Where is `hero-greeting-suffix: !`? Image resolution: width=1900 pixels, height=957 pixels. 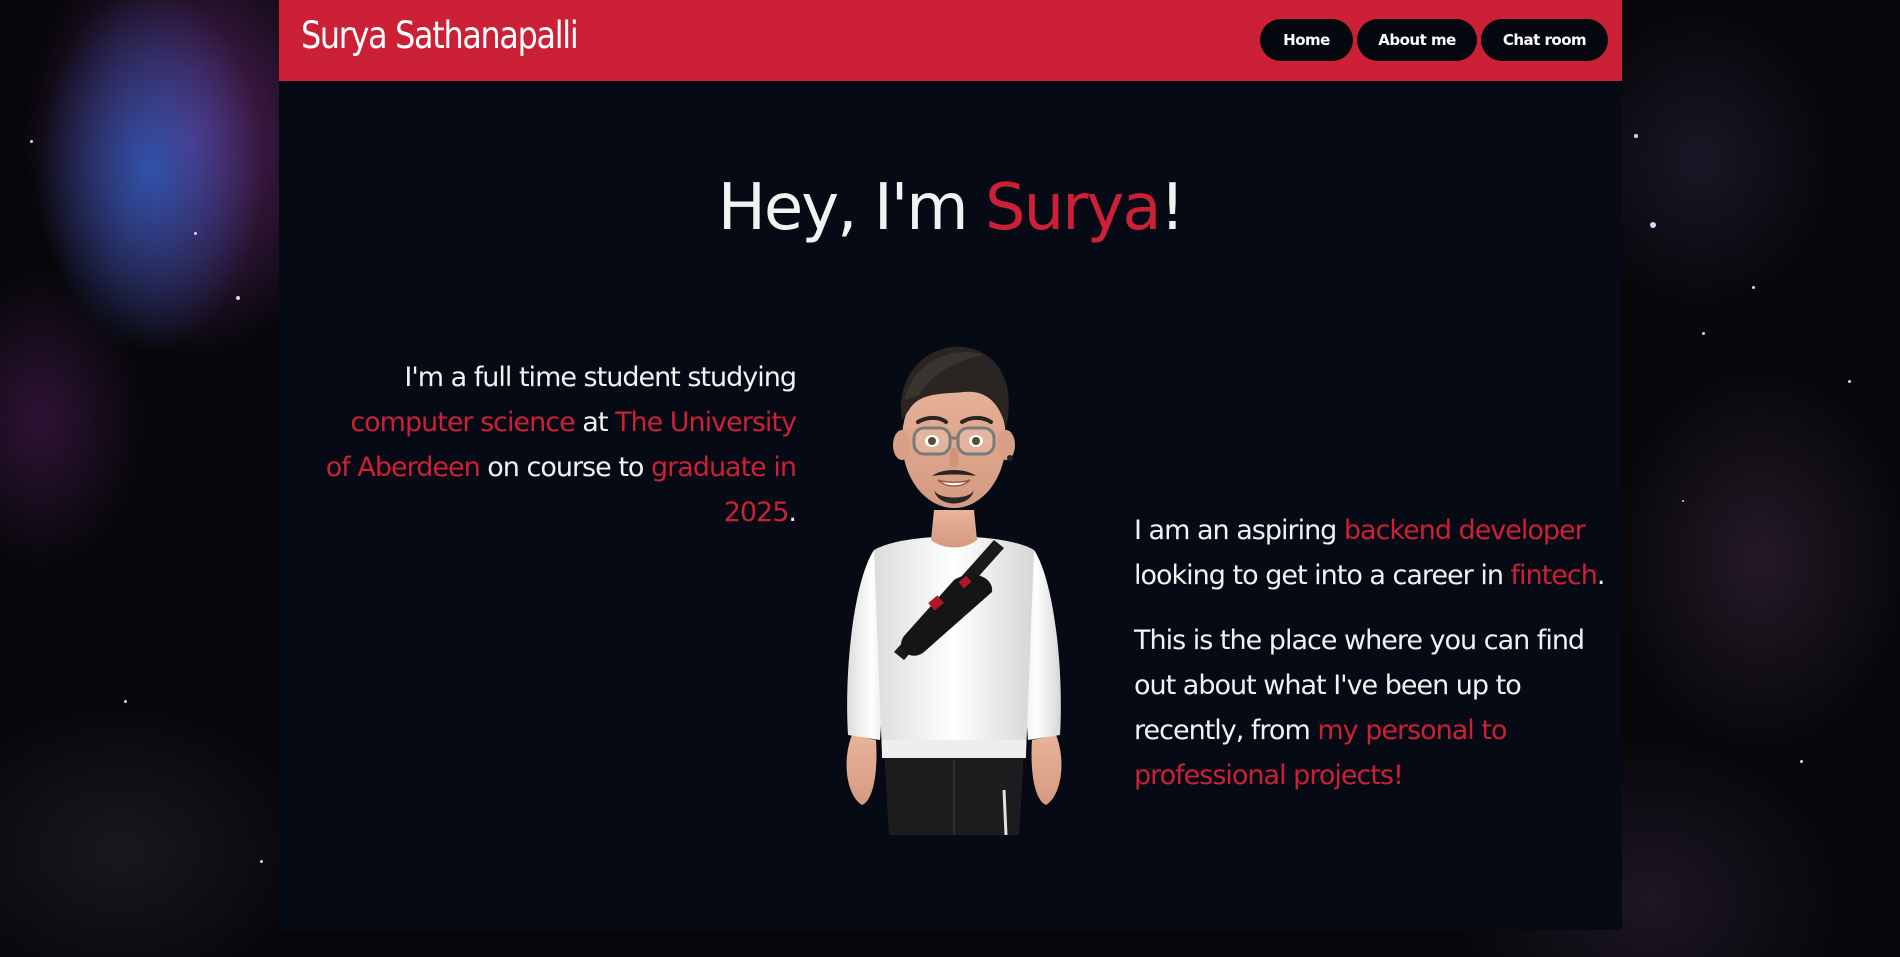 hero-greeting-suffix: ! is located at coordinates (1172, 208).